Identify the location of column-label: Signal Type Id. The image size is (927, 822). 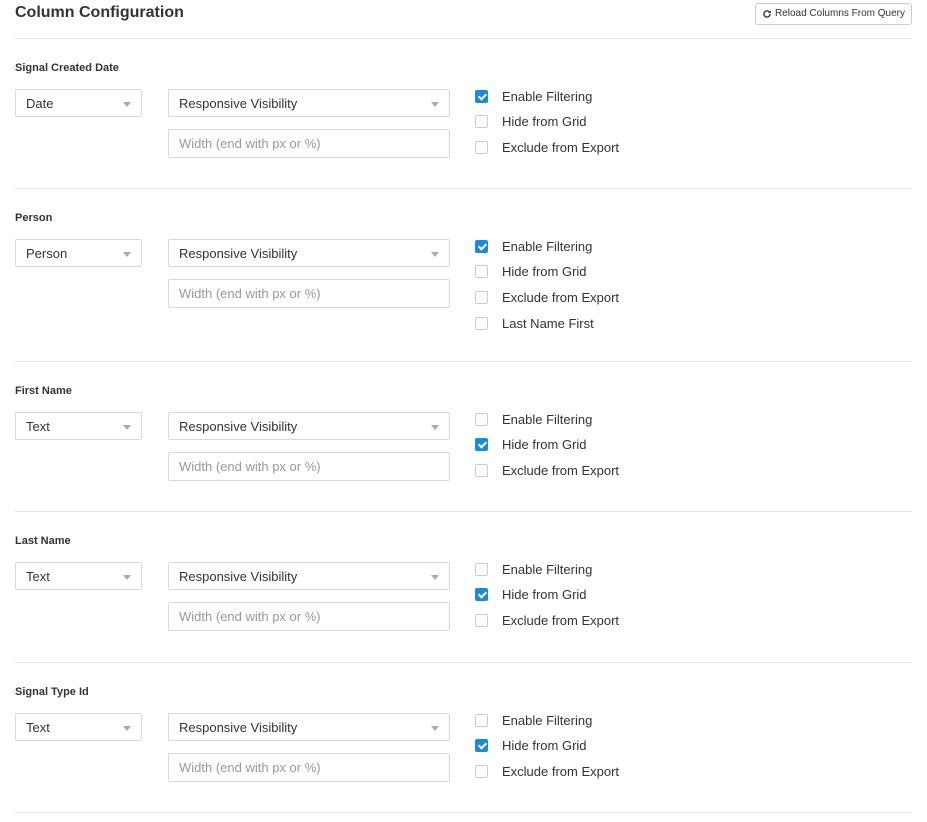
(52, 692).